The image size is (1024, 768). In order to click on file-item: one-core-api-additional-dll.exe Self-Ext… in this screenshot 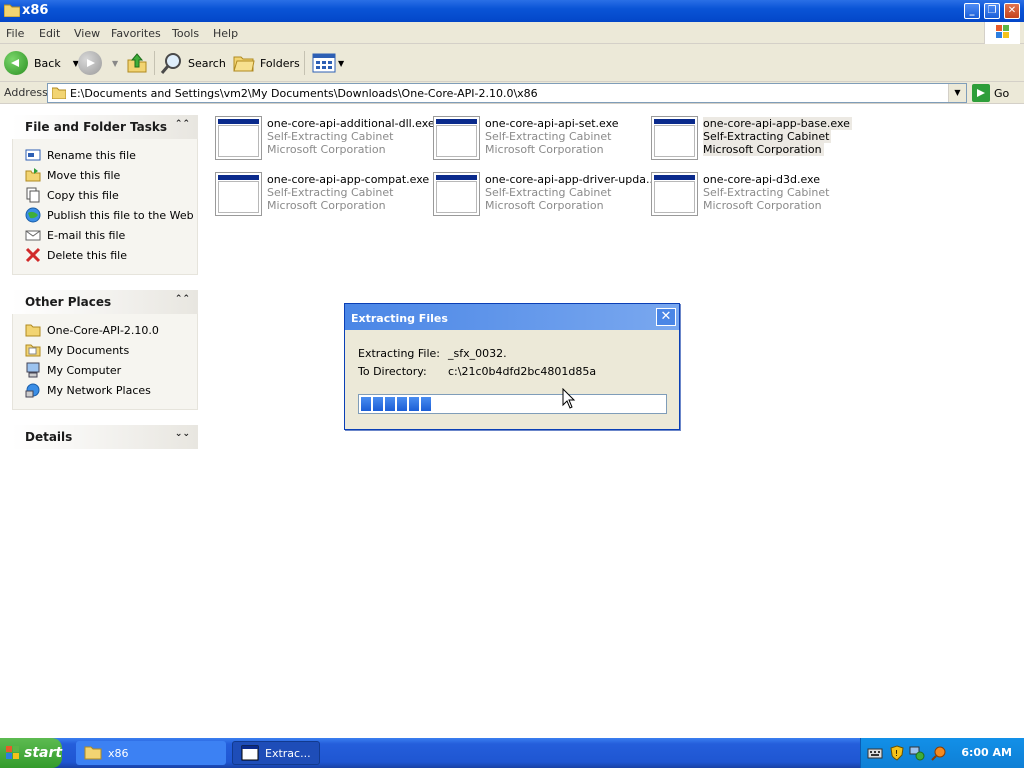, I will do `click(322, 135)`.